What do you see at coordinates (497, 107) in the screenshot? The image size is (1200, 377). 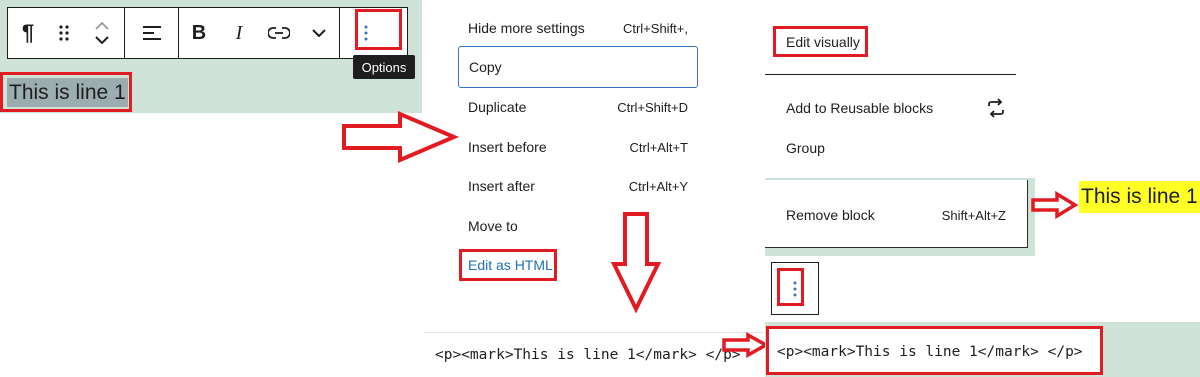 I see `menu-item-label: Duplicate` at bounding box center [497, 107].